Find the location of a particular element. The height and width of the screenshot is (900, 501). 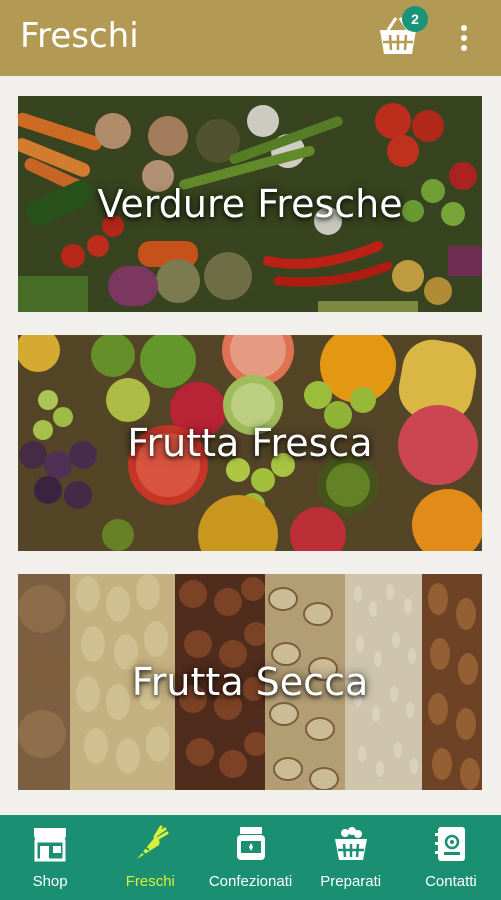

app-title: Freschi is located at coordinates (79, 36).